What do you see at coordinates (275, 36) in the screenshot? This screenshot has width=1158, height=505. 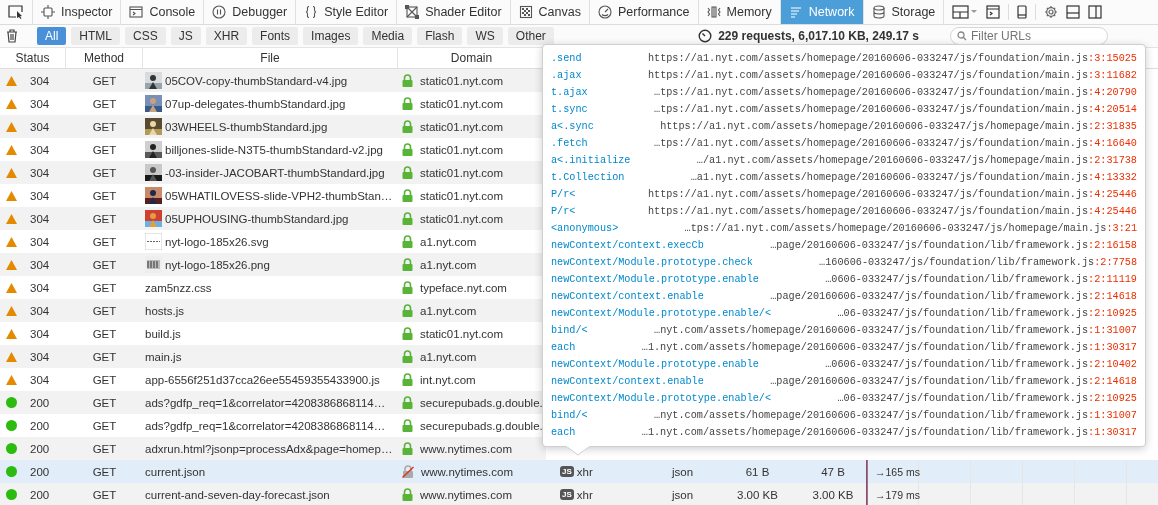 I see `filter-button: Fonts` at bounding box center [275, 36].